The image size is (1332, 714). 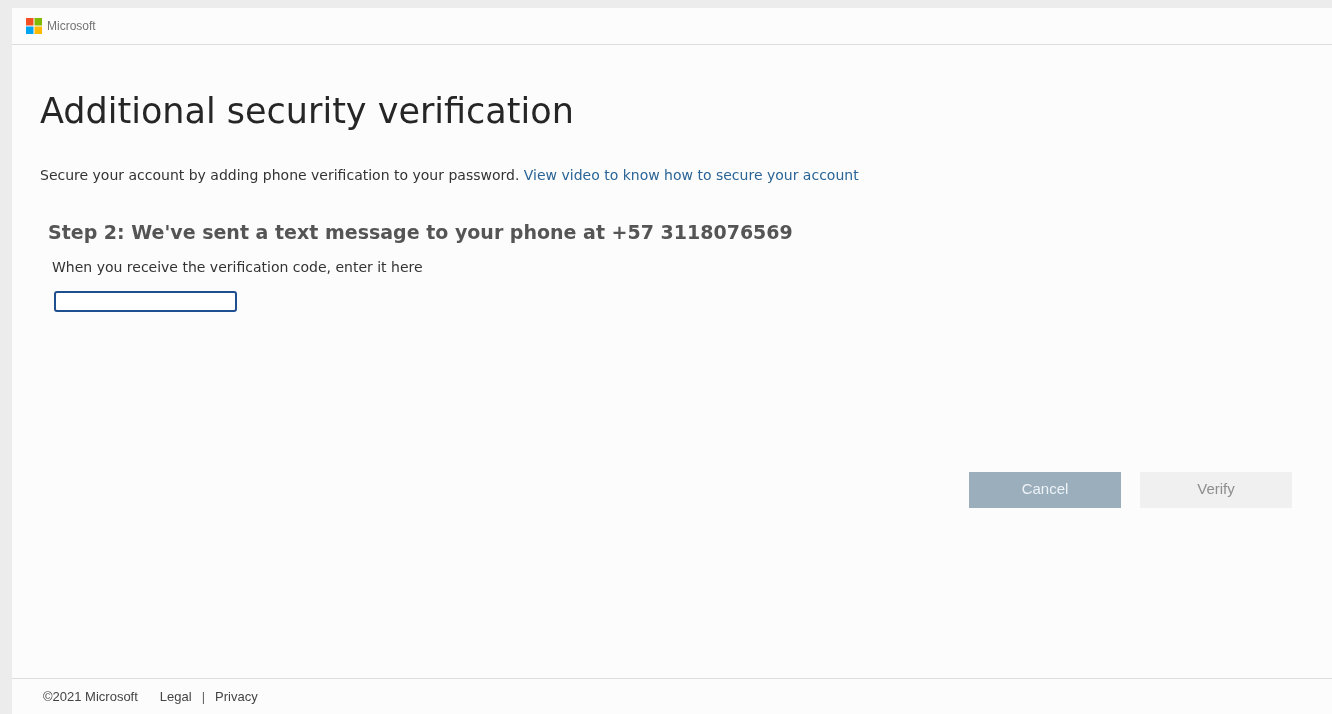 I want to click on step-heading: Step 2: We've sent a text message to your phone at +57 3118076569, so click(x=420, y=232).